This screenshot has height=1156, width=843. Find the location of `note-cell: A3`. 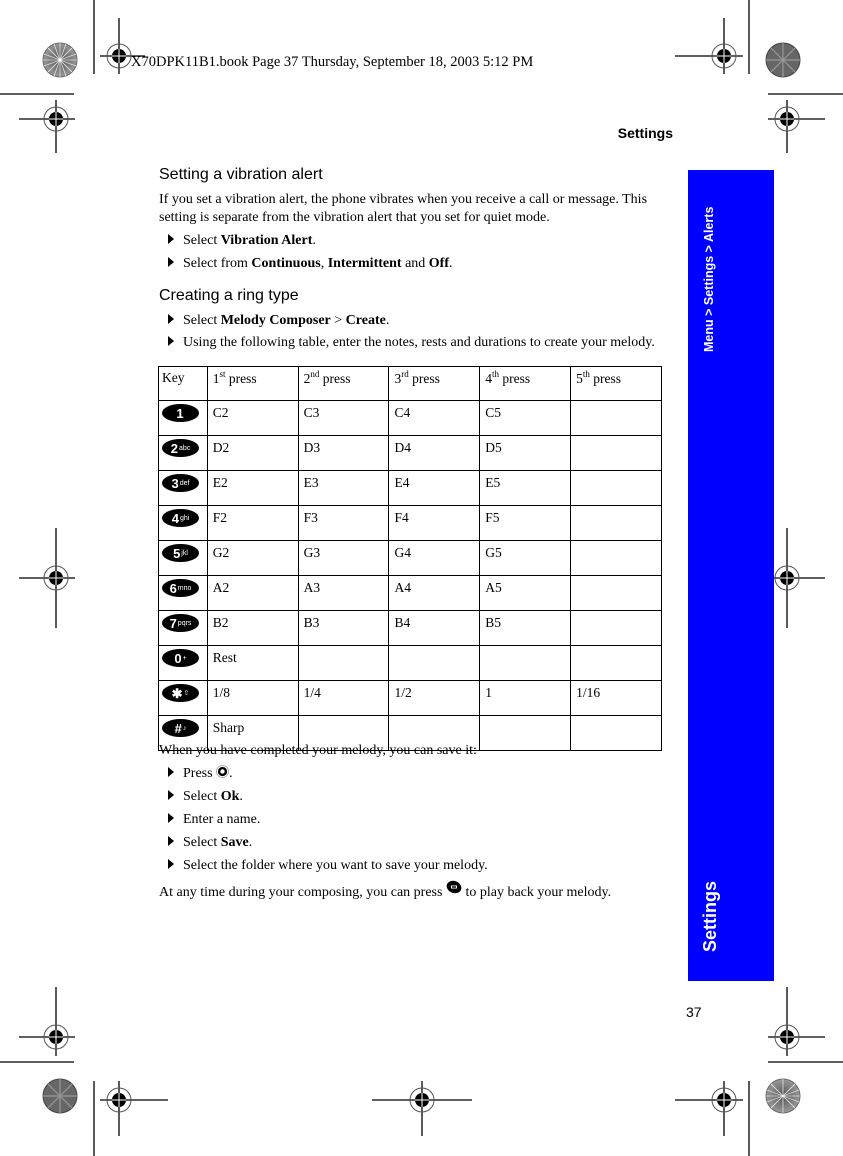

note-cell: A3 is located at coordinates (343, 593).